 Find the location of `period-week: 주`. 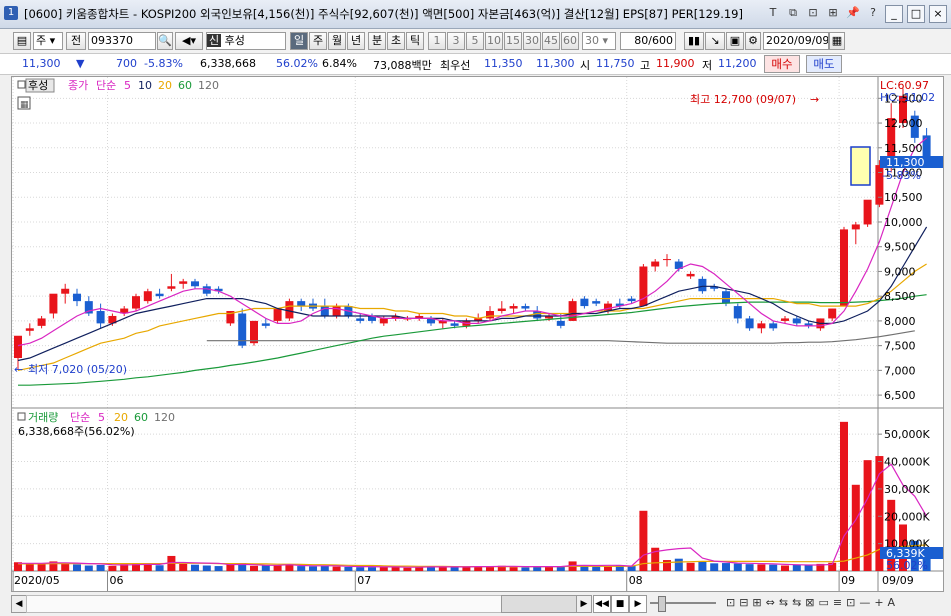

period-week: 주 is located at coordinates (318, 41).